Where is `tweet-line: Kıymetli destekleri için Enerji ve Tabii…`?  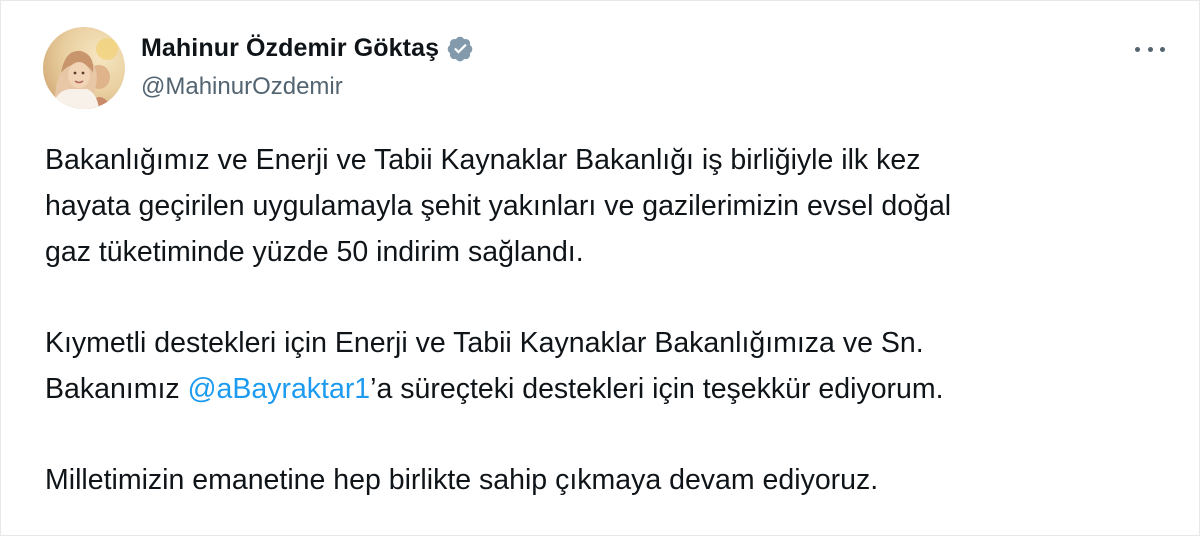
tweet-line: Kıymetli destekleri için Enerji ve Tabii… is located at coordinates (484, 343).